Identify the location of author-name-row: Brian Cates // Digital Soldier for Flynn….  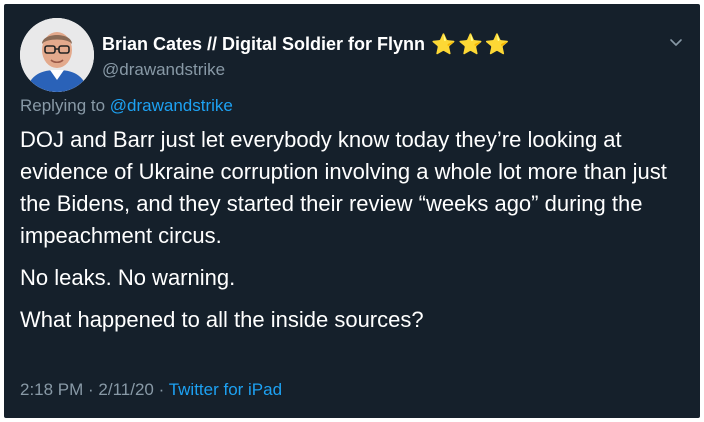
(307, 44).